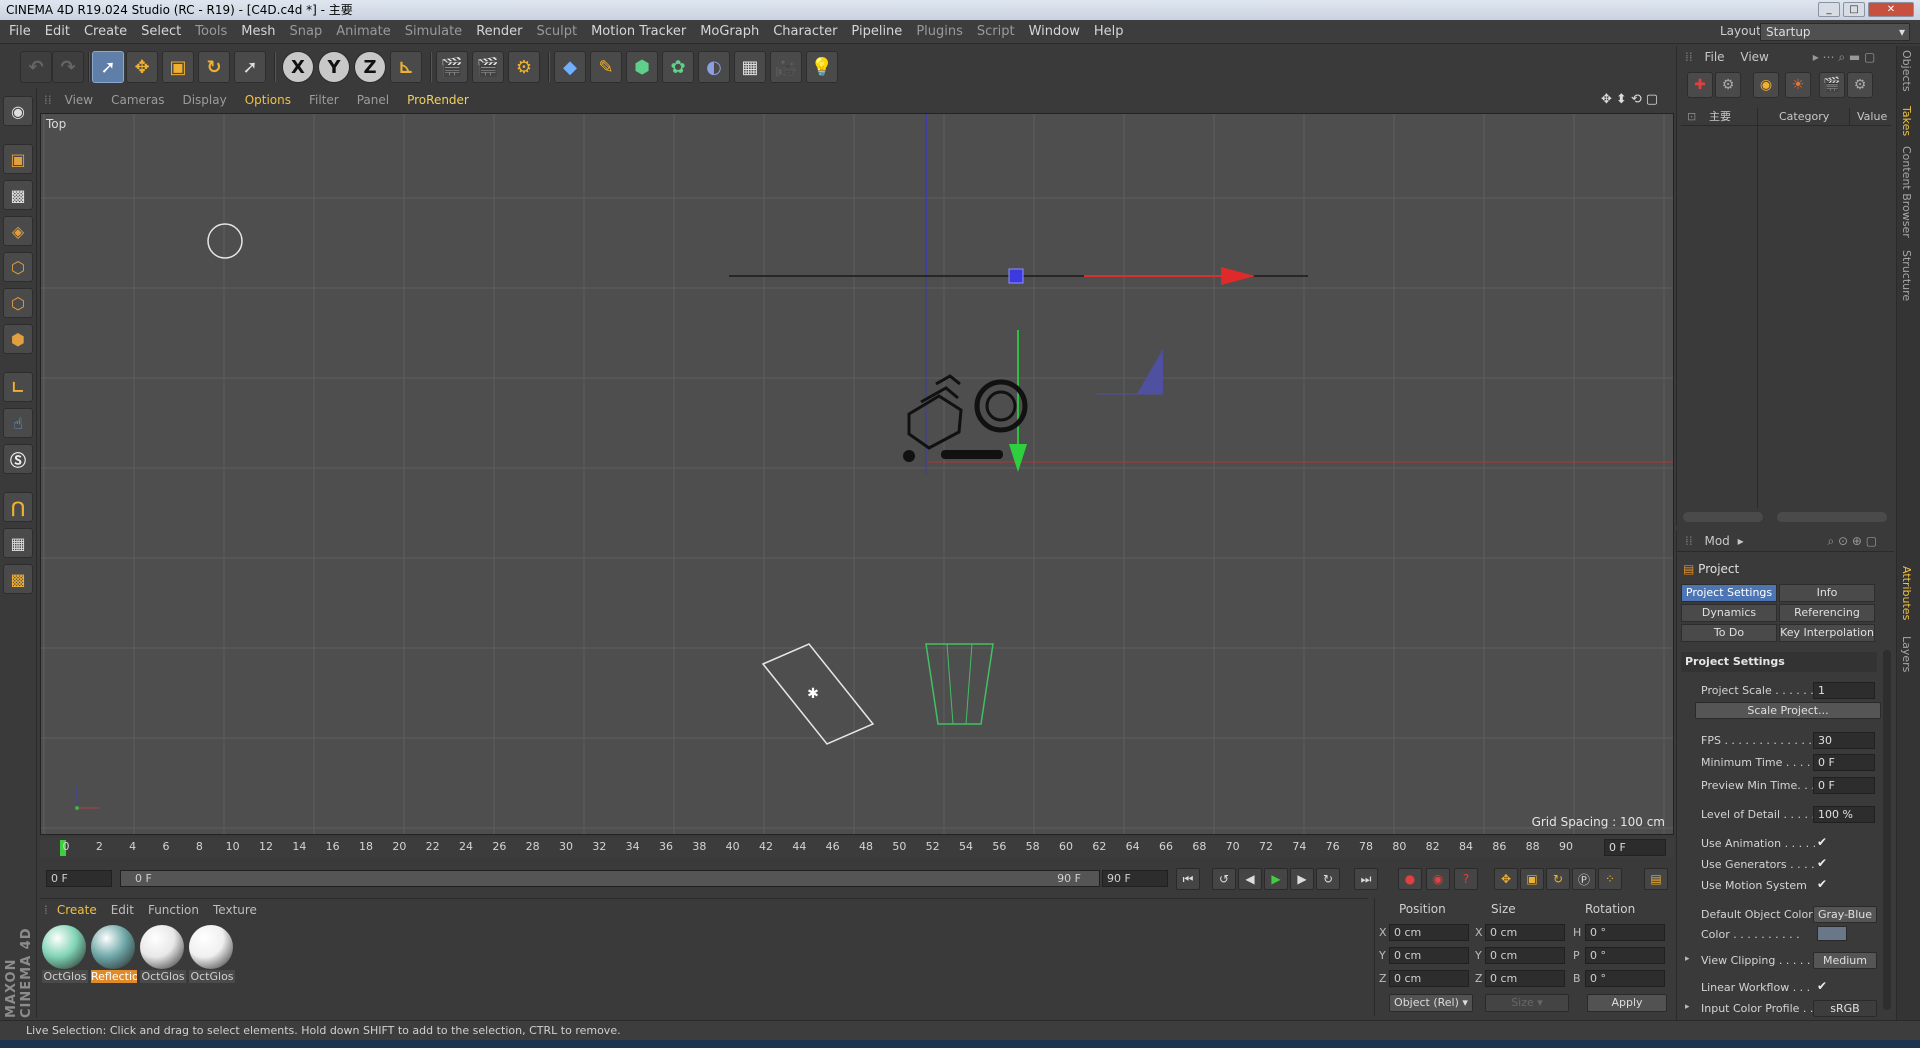 The height and width of the screenshot is (1048, 1920). I want to click on attributes-toolbar-icons: ⌕ ⊙ ⊕ ▢, so click(1852, 541).